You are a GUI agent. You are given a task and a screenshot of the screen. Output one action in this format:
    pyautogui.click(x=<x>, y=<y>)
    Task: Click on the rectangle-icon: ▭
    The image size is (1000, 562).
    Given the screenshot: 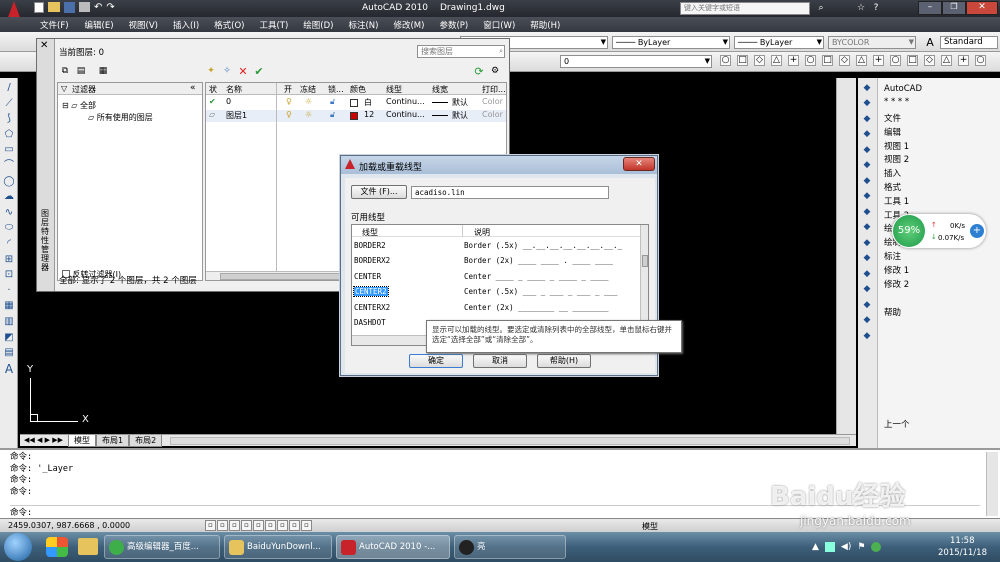 What is the action you would take?
    pyautogui.click(x=9, y=150)
    